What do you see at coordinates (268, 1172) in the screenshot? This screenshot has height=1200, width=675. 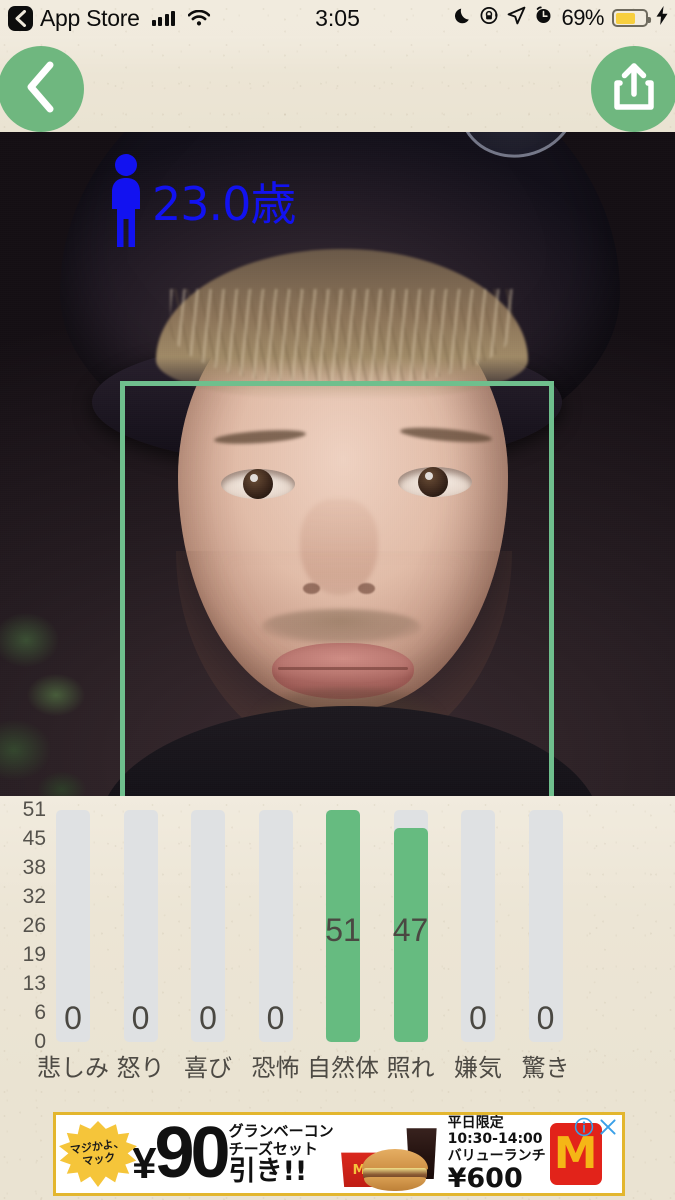 I see `ad-discount-suffix: 引き!!` at bounding box center [268, 1172].